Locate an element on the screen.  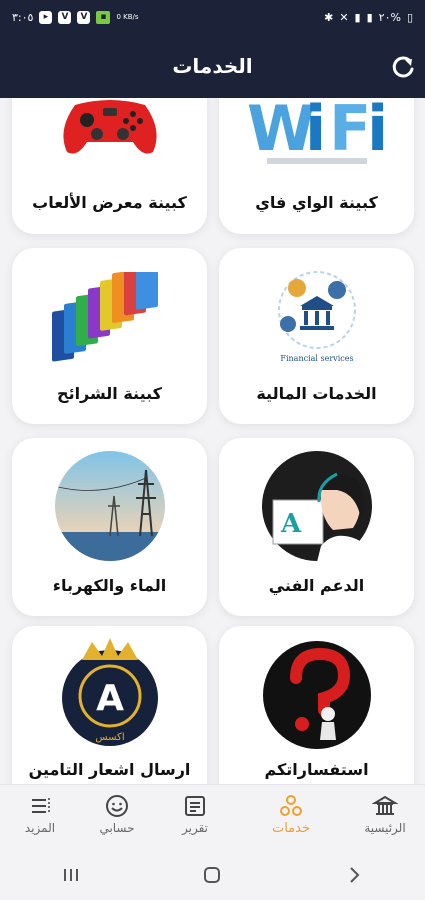
battery-percent: ٢٠% is located at coordinates (389, 17).